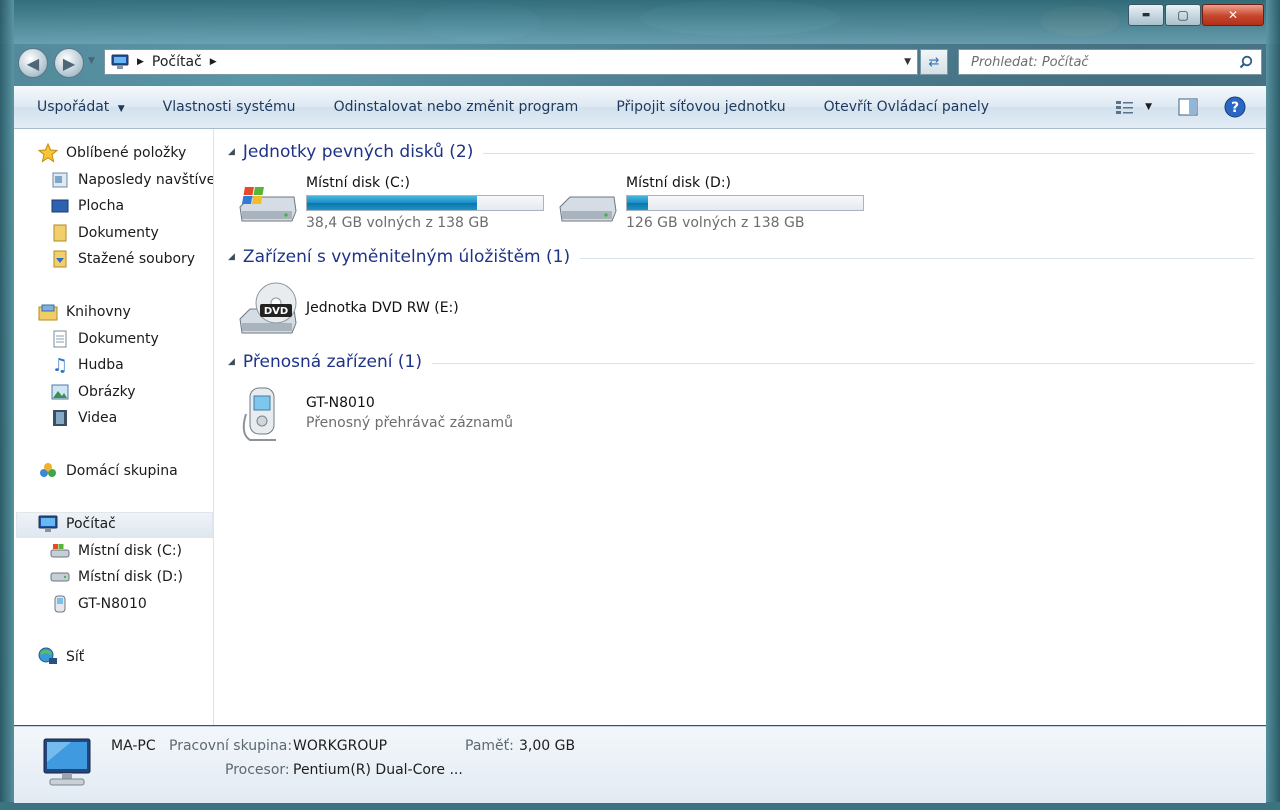 This screenshot has height=810, width=1280. I want to click on drive-usage-fill, so click(392, 203).